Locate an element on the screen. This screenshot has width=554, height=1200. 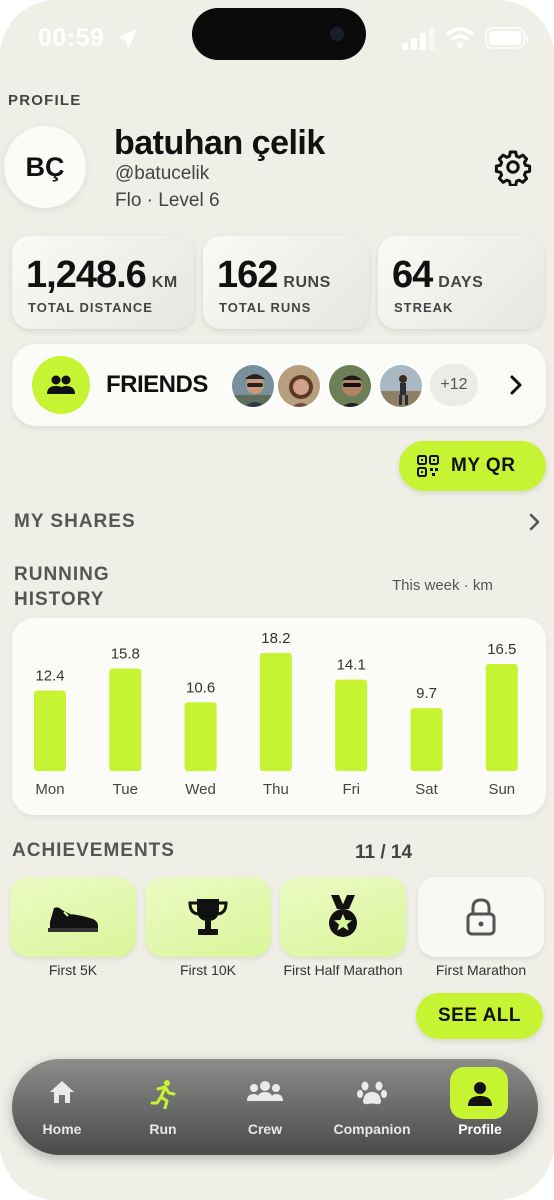
stat-card-runs: 162 RUNS TOTAL RUNS is located at coordinates (286, 282).